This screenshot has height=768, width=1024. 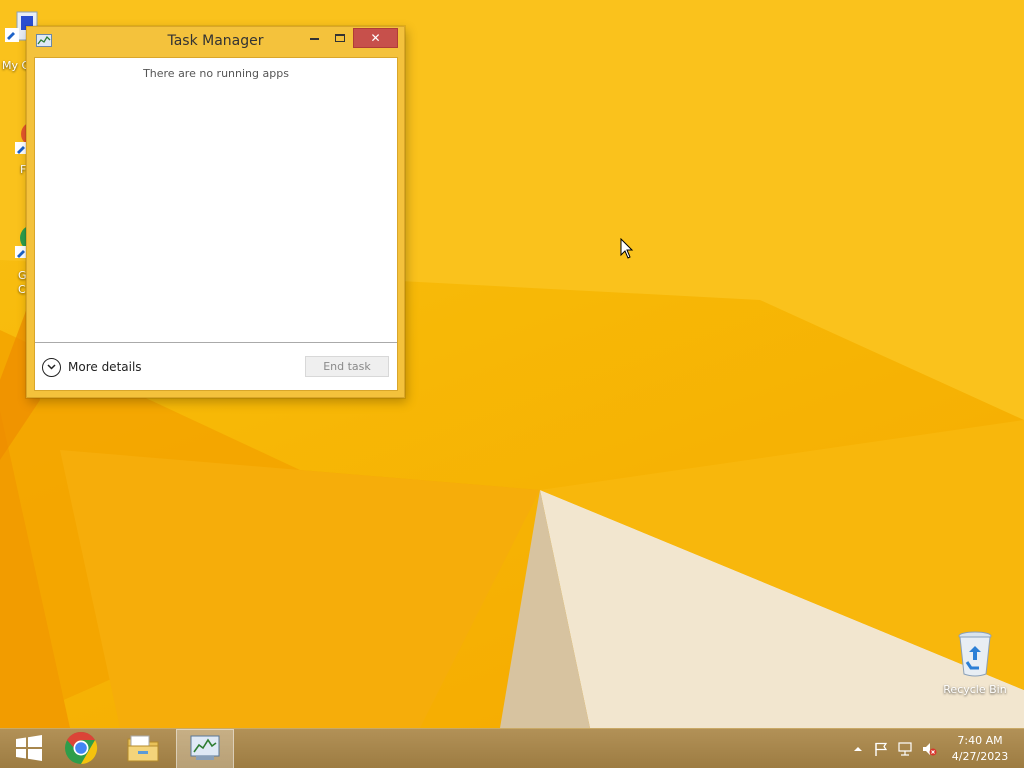 I want to click on show-hidden-icons-button, so click(x=858, y=749).